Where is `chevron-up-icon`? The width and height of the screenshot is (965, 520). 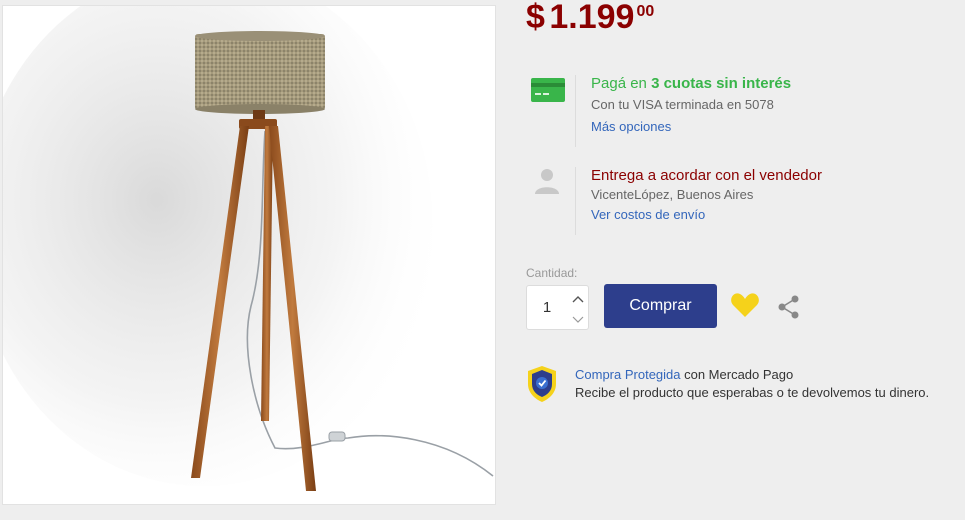 chevron-up-icon is located at coordinates (578, 300).